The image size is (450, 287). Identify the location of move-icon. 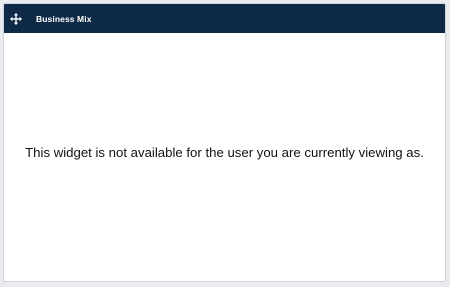
(16, 18).